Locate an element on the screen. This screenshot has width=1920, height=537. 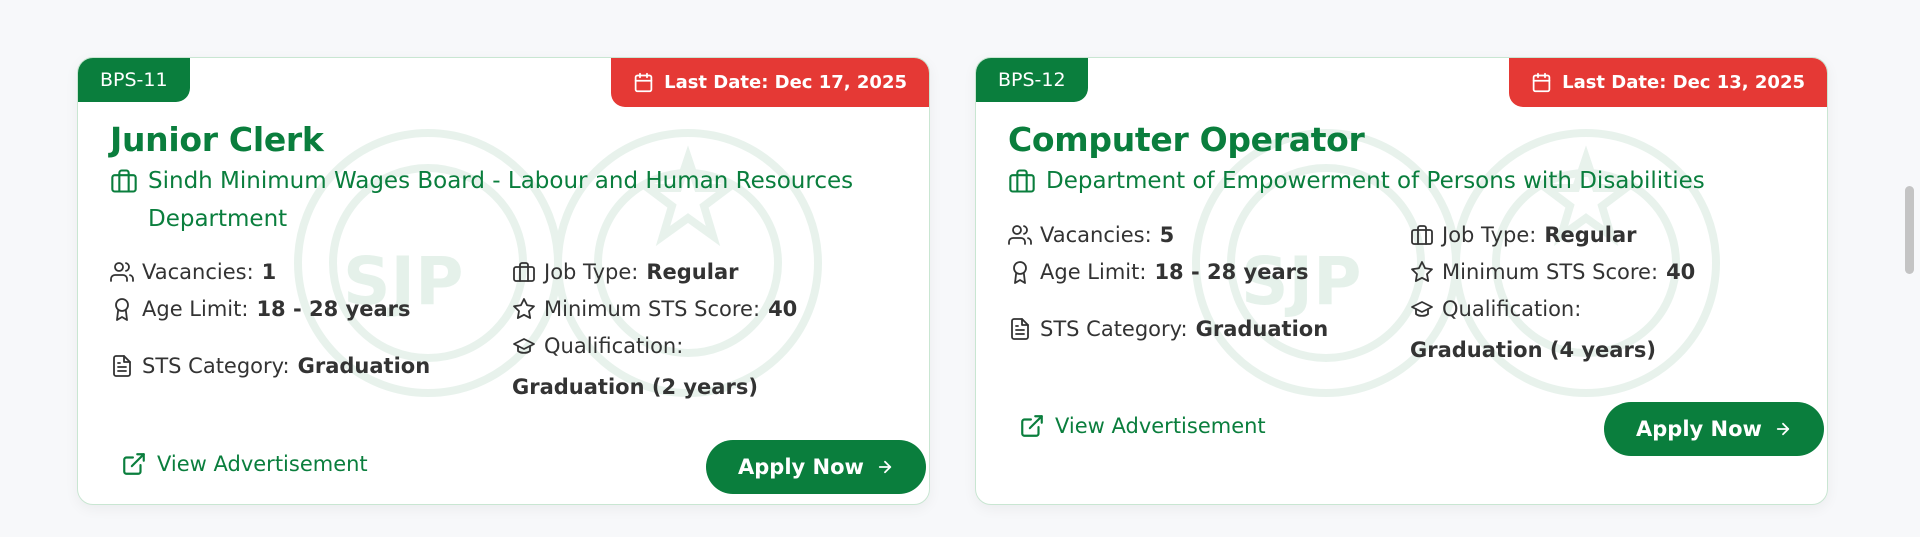
deadline-badge: Last Date: Dec 13, 2025 is located at coordinates (1668, 82).